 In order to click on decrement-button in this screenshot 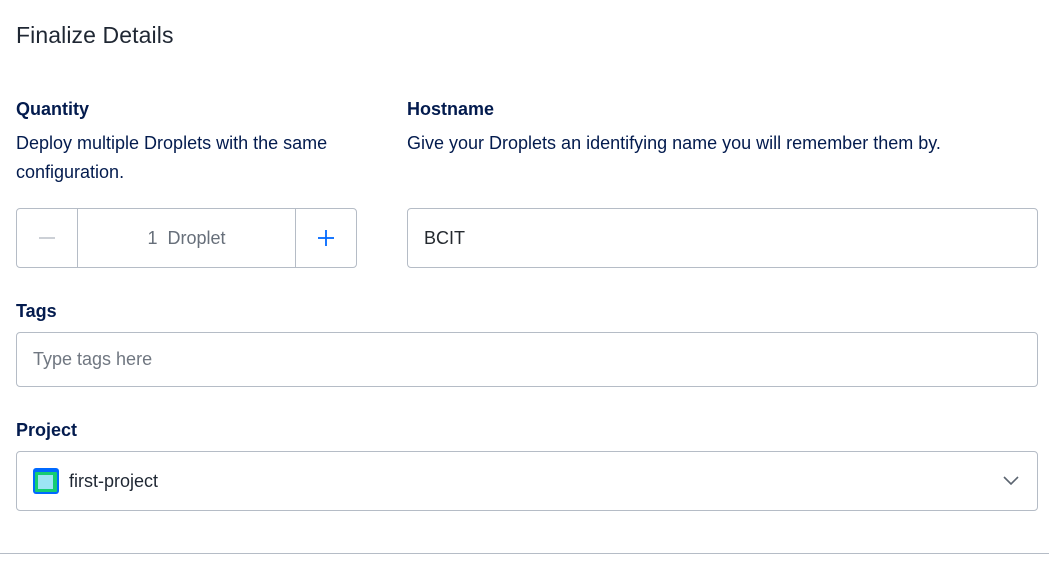, I will do `click(47, 238)`.